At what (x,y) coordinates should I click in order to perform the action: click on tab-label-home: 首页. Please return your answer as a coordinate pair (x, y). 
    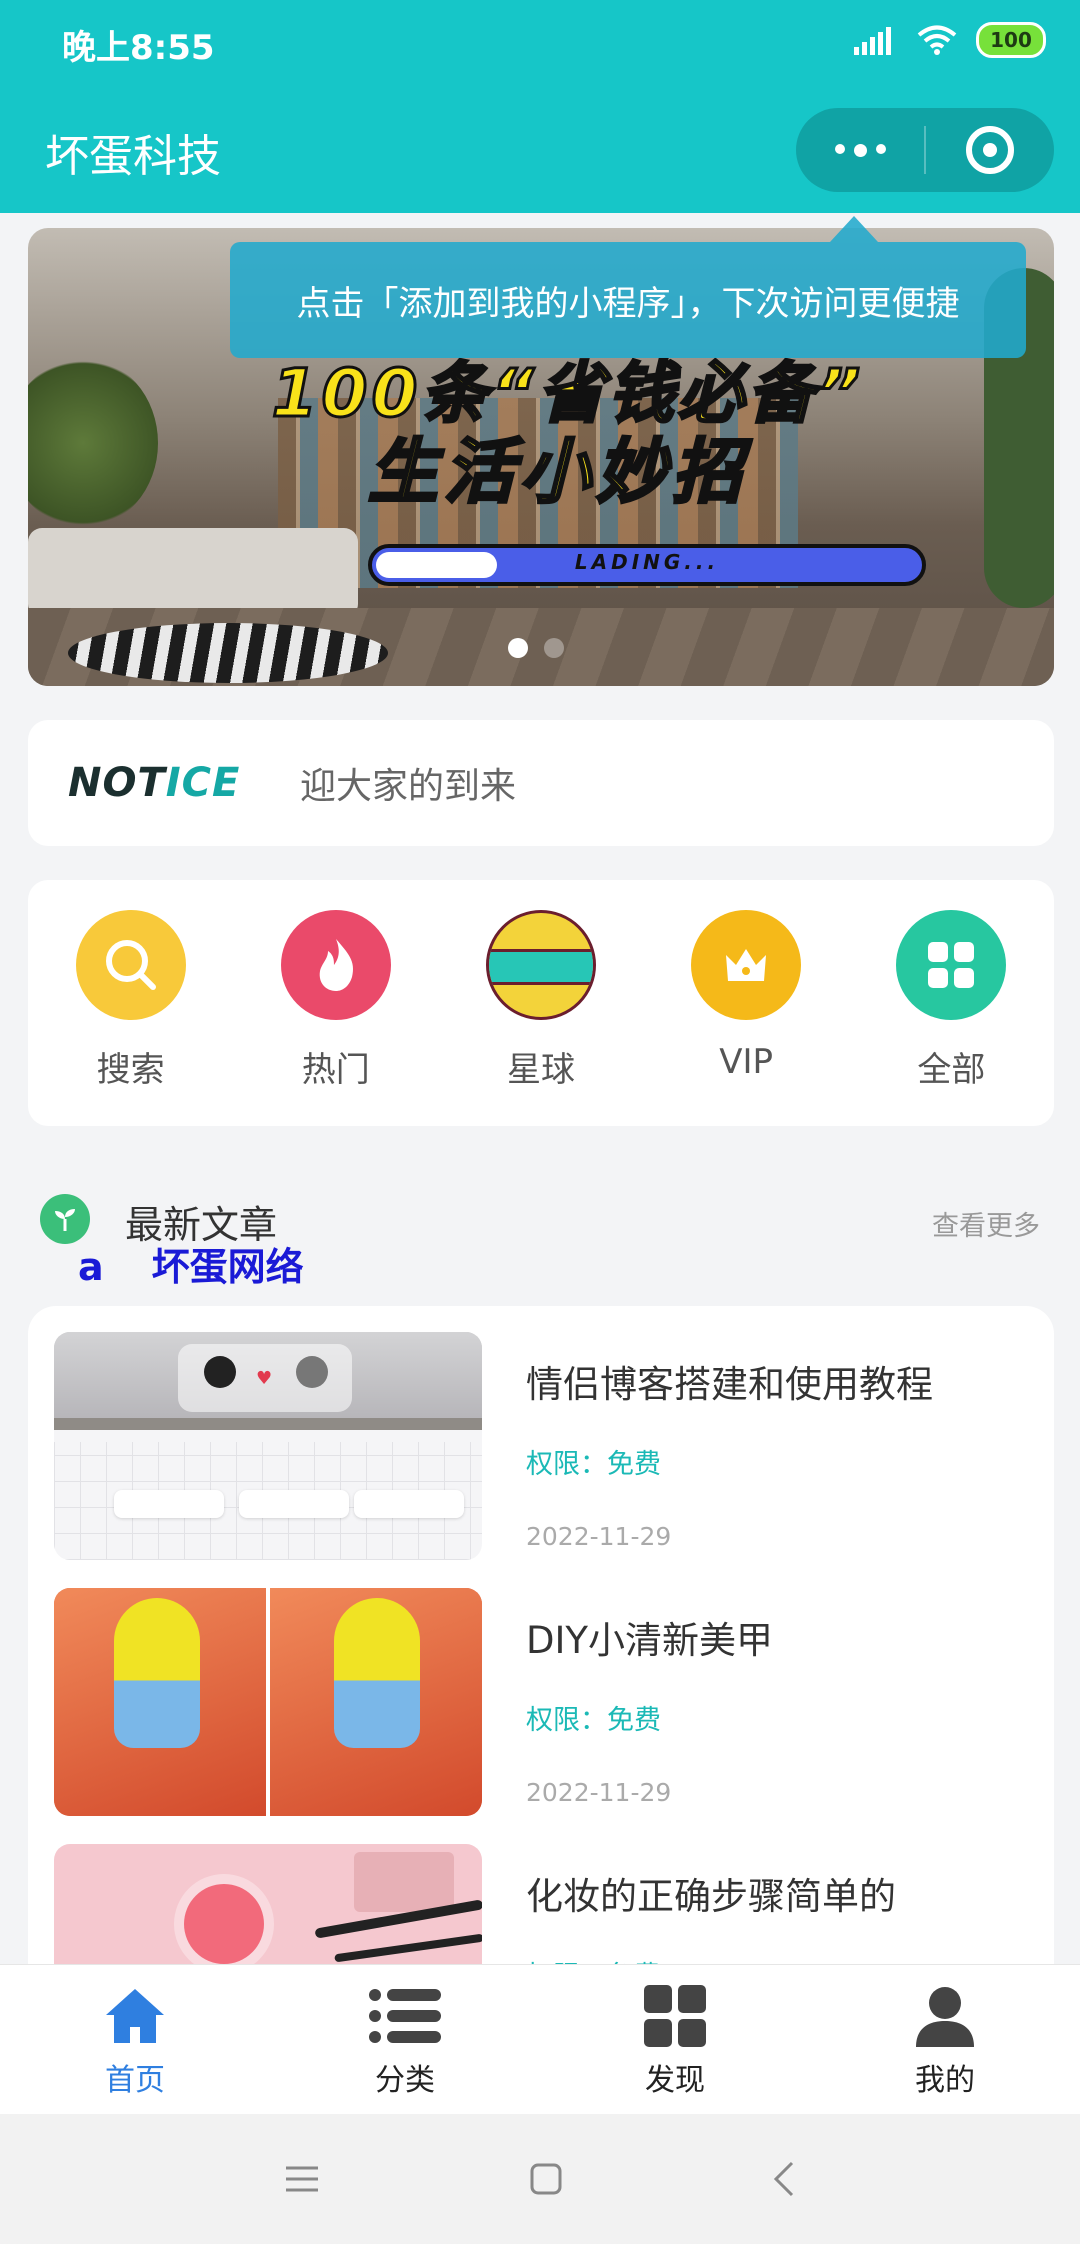
    Looking at the image, I should click on (135, 2080).